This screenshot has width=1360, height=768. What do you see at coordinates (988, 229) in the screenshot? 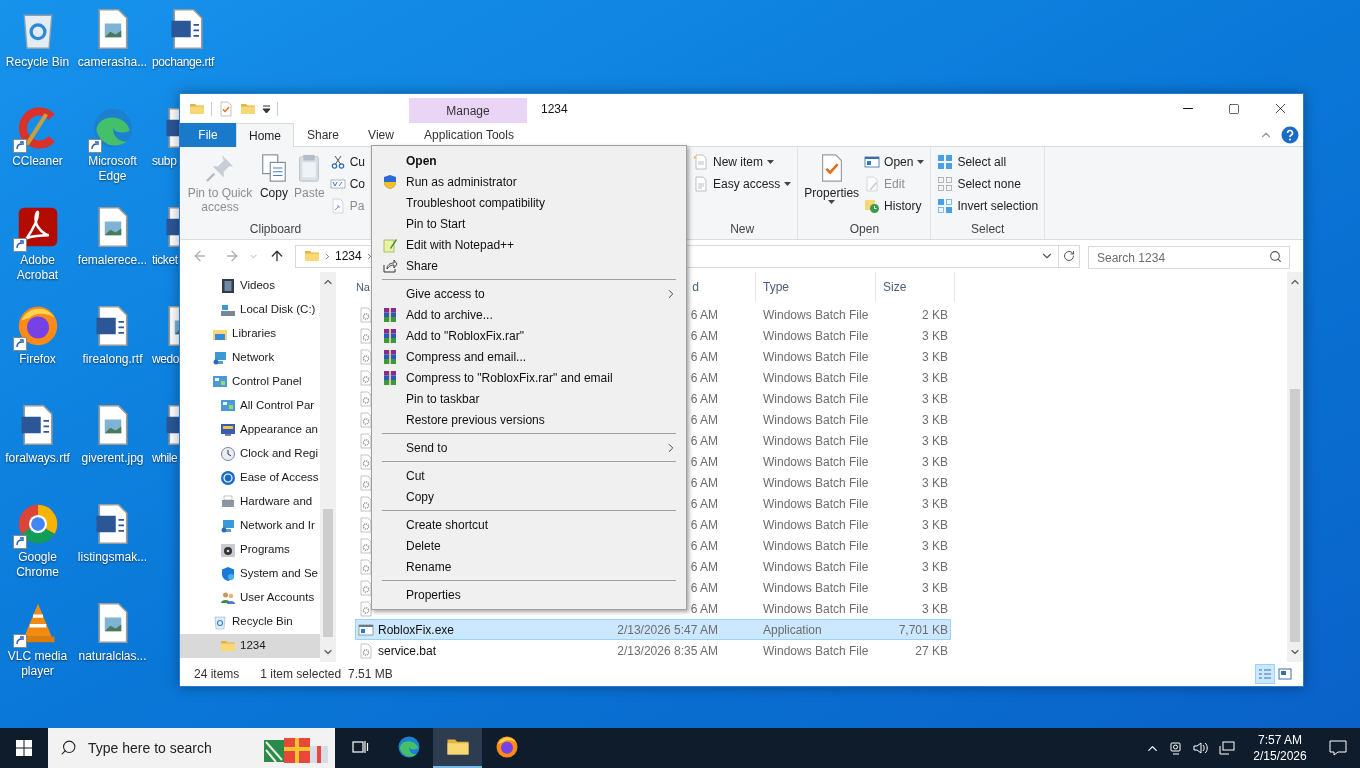
I see `ribbon-group-label: Select` at bounding box center [988, 229].